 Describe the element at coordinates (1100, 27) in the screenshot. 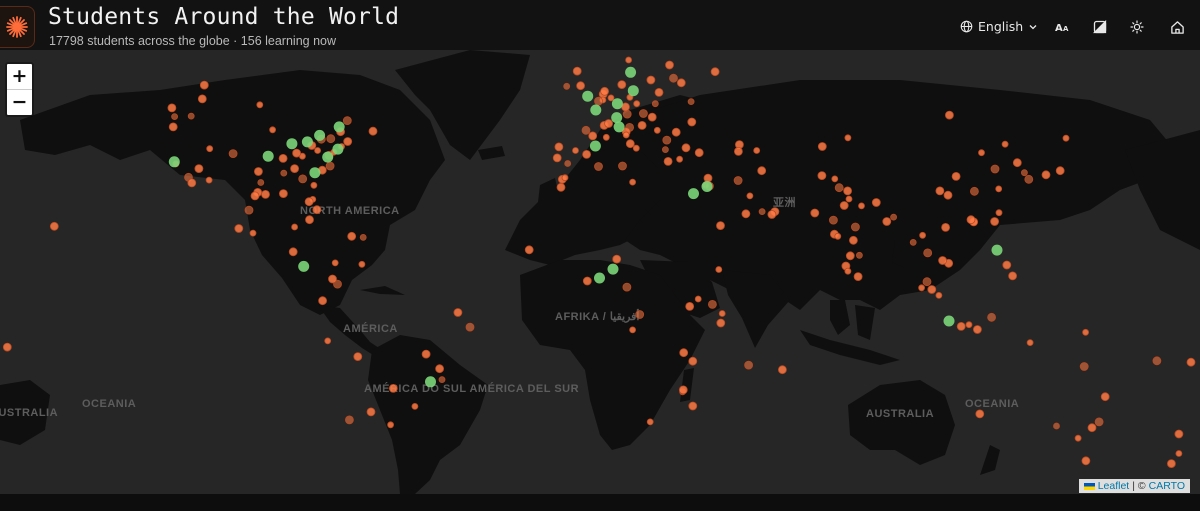

I see `theme-button` at that location.